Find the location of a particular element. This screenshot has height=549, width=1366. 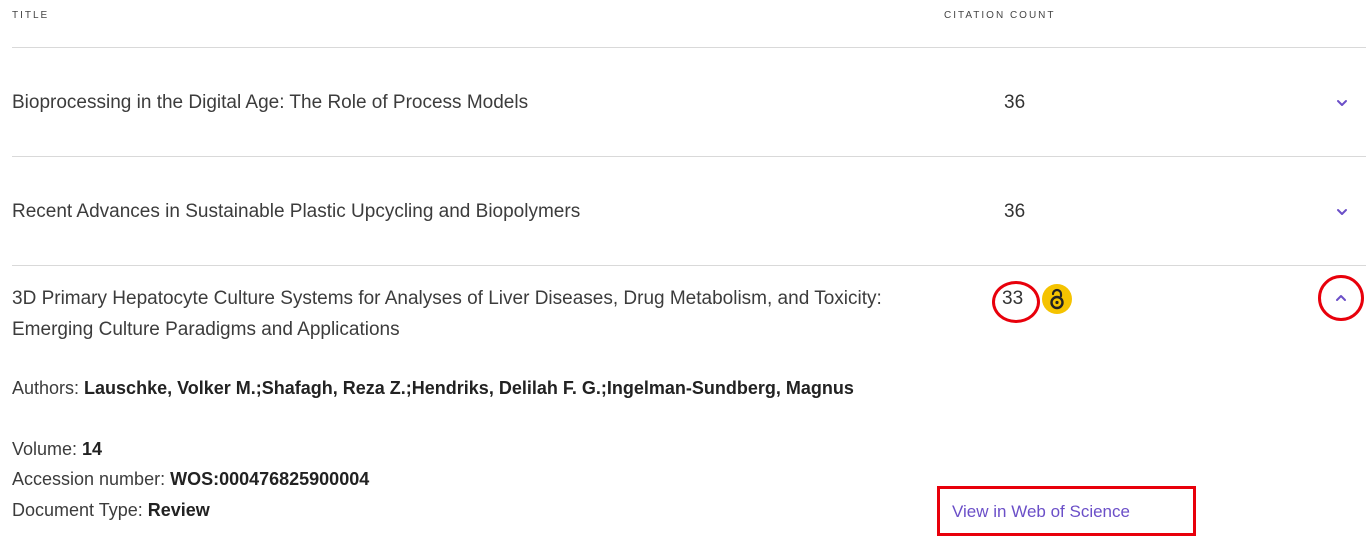

chevron-up-icon is located at coordinates (1341, 298).